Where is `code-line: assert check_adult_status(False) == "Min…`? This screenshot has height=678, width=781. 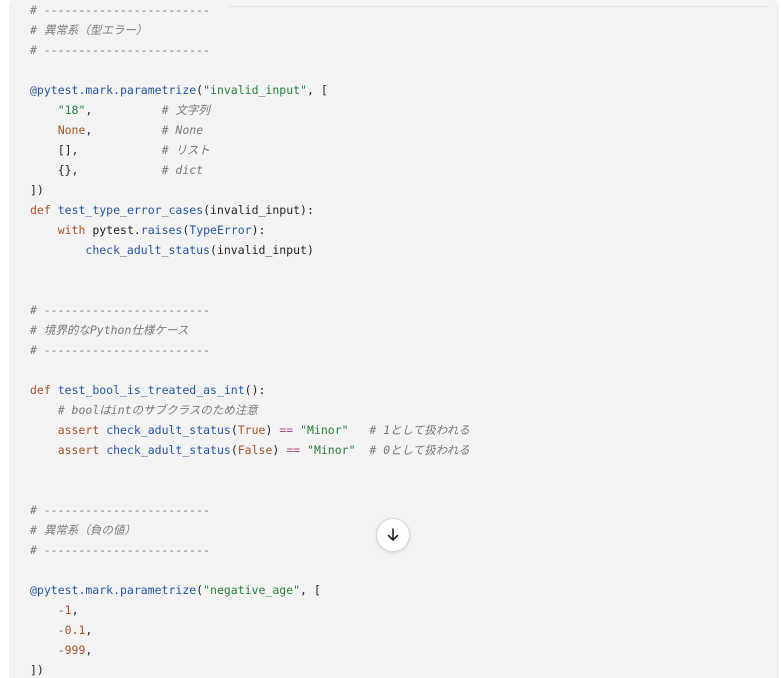 code-line: assert check_adult_status(False) == "Min… is located at coordinates (250, 450).